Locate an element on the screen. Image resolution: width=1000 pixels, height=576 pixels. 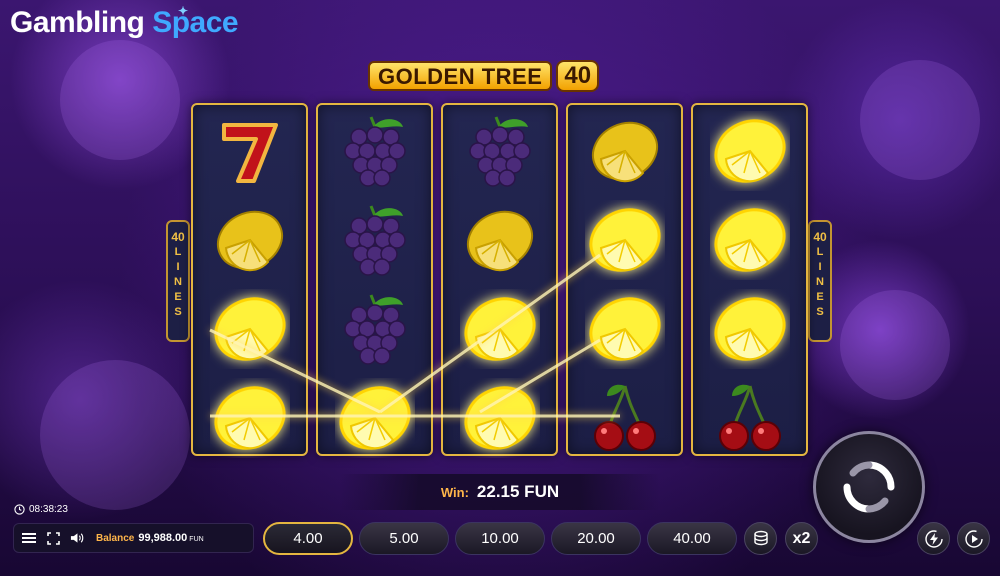
seven-symbol is located at coordinates (250, 151).